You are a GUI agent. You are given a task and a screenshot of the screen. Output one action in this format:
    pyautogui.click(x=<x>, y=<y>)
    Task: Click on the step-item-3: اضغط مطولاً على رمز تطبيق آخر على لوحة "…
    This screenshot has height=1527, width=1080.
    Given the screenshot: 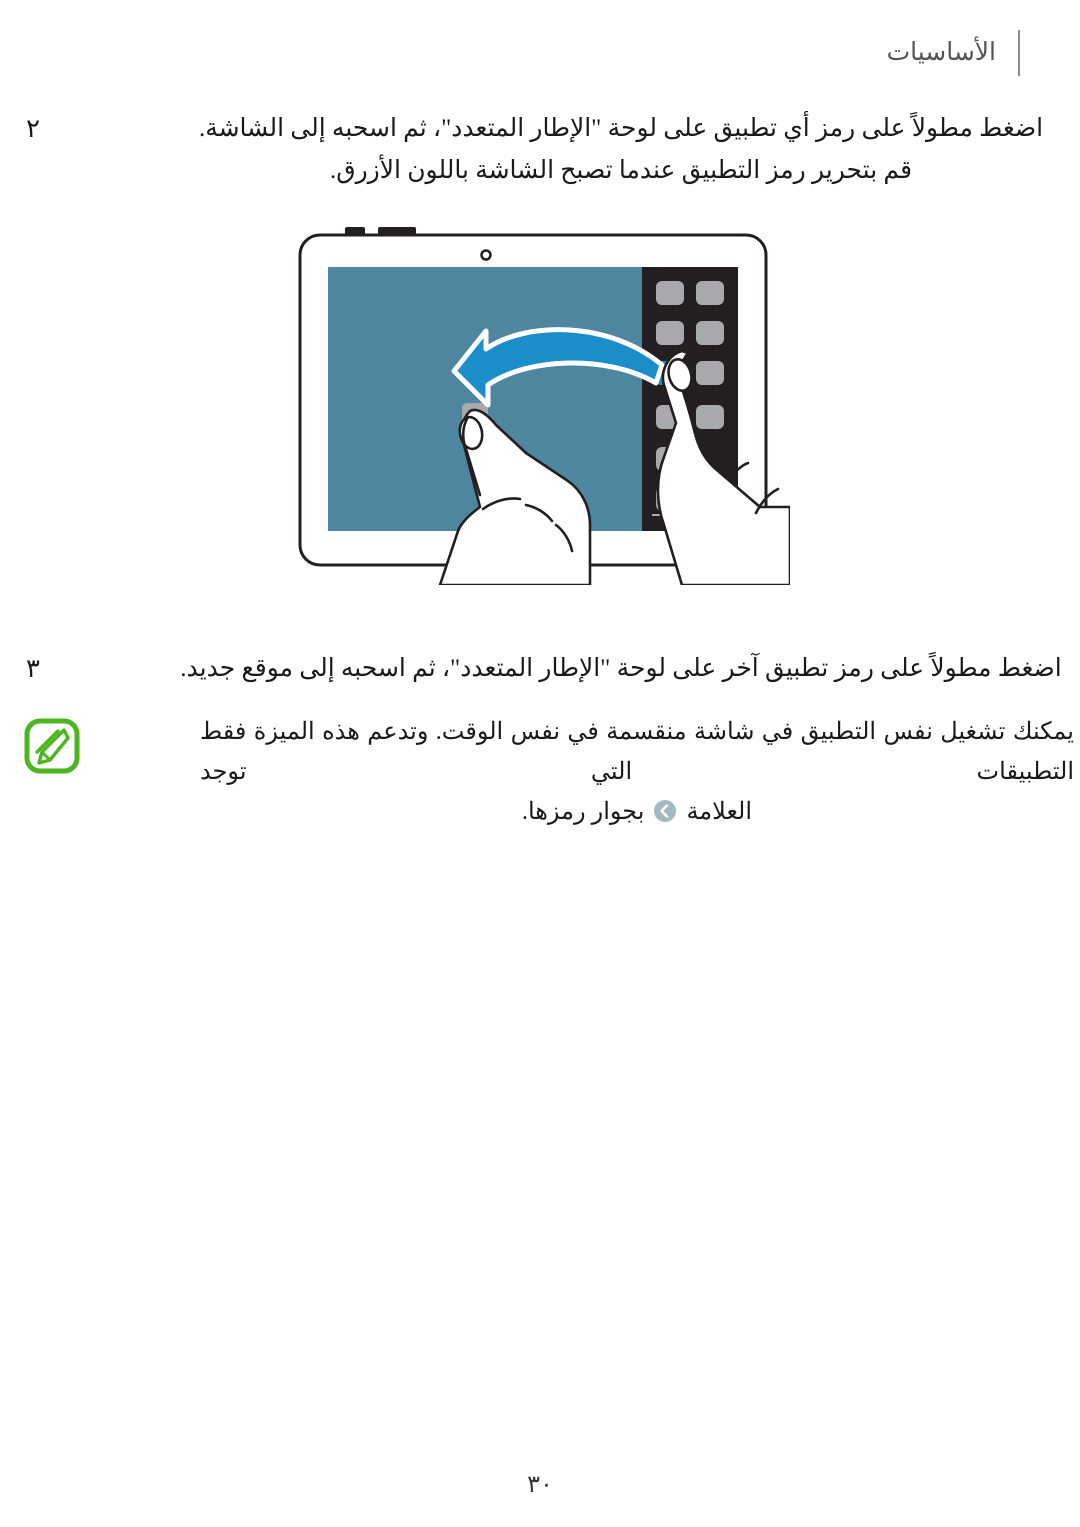 What is the action you would take?
    pyautogui.click(x=540, y=669)
    